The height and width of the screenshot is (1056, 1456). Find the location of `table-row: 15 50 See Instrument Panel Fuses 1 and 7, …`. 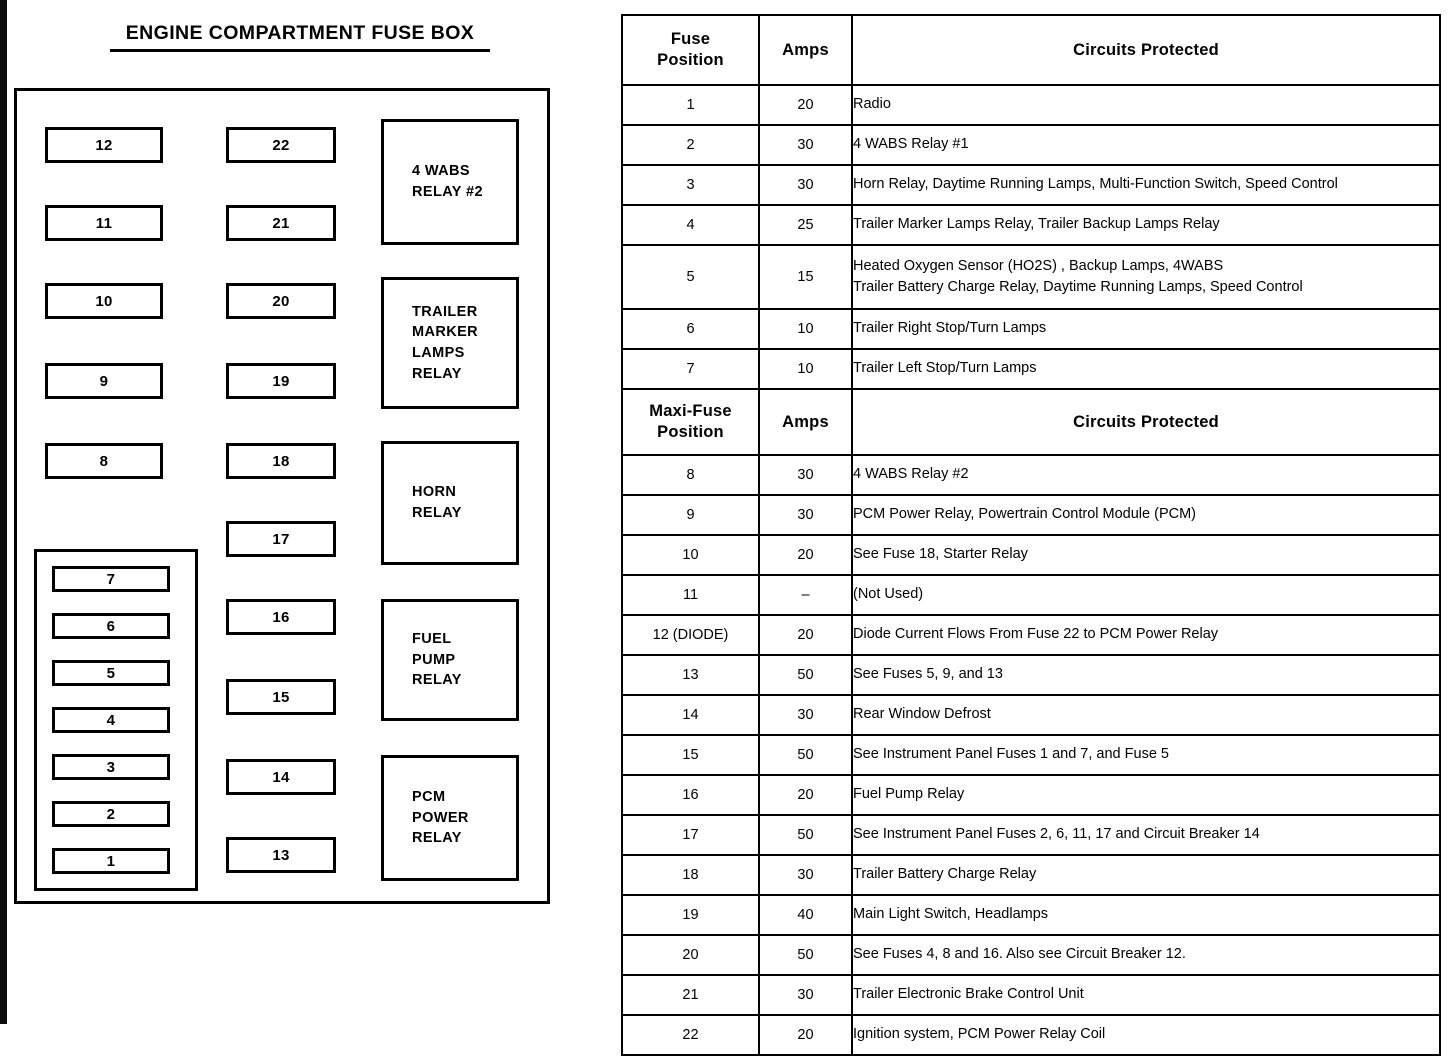

table-row: 15 50 See Instrument Panel Fuses 1 and 7, … is located at coordinates (1031, 755).